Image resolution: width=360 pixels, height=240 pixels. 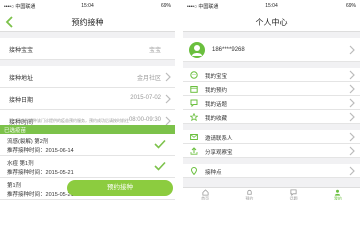 I want to click on vaccine-name: 流感(裂解) 第2剂, so click(x=28, y=142).